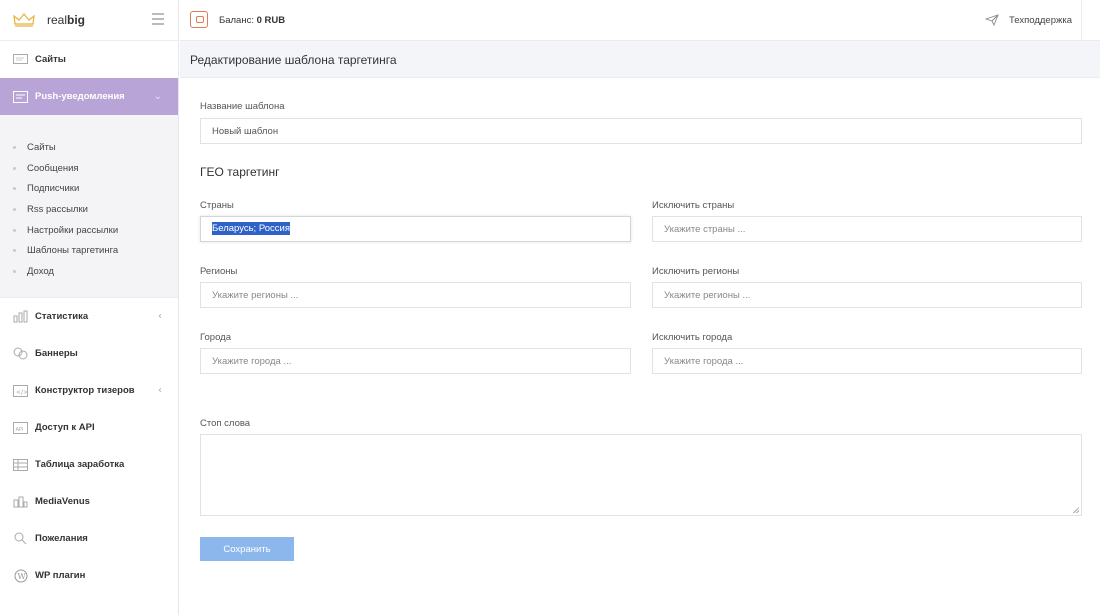  I want to click on exclude-countries-label: Исключить страны, so click(693, 205).